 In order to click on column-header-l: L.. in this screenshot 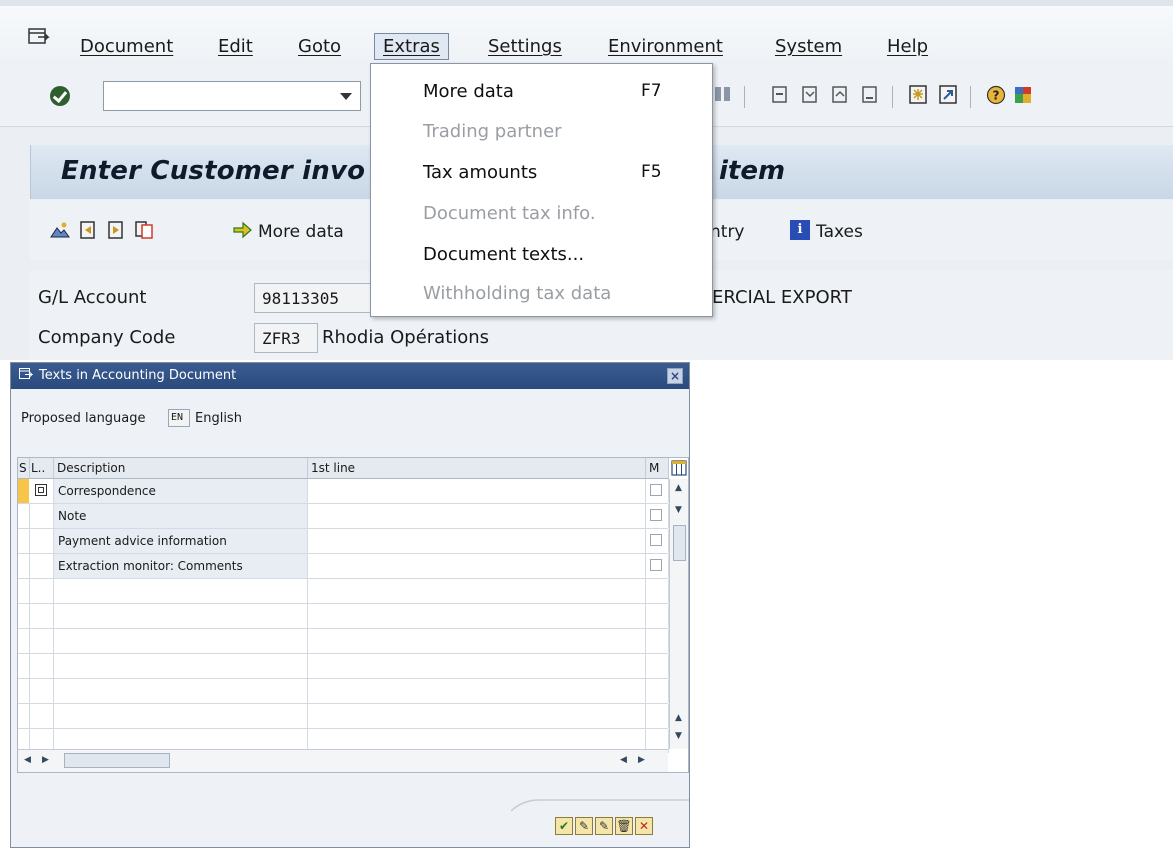, I will do `click(42, 468)`.